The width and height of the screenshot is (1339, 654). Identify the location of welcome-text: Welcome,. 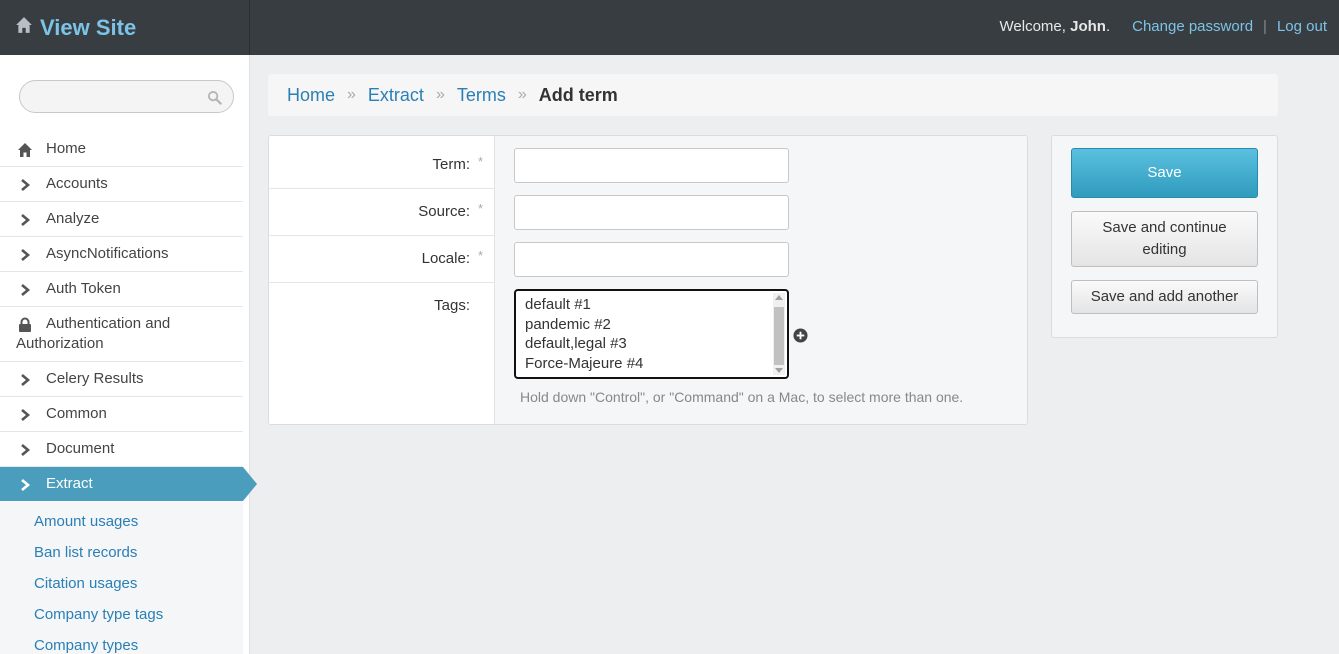
(1032, 26).